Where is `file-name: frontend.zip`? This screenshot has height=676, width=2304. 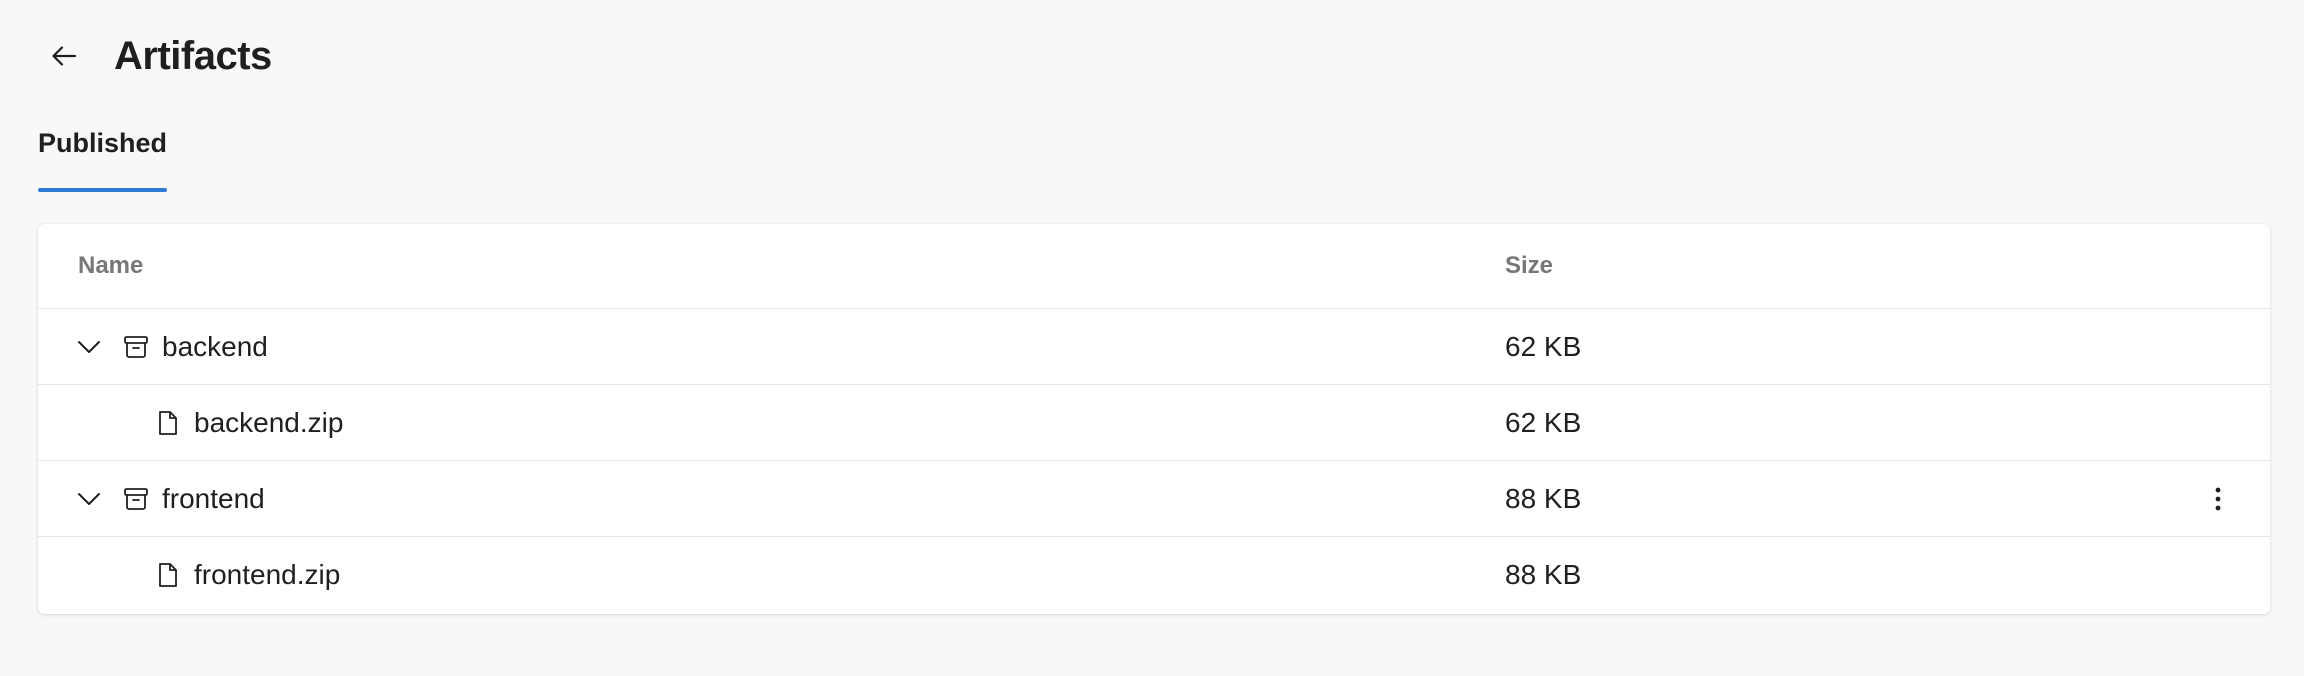 file-name: frontend.zip is located at coordinates (267, 575).